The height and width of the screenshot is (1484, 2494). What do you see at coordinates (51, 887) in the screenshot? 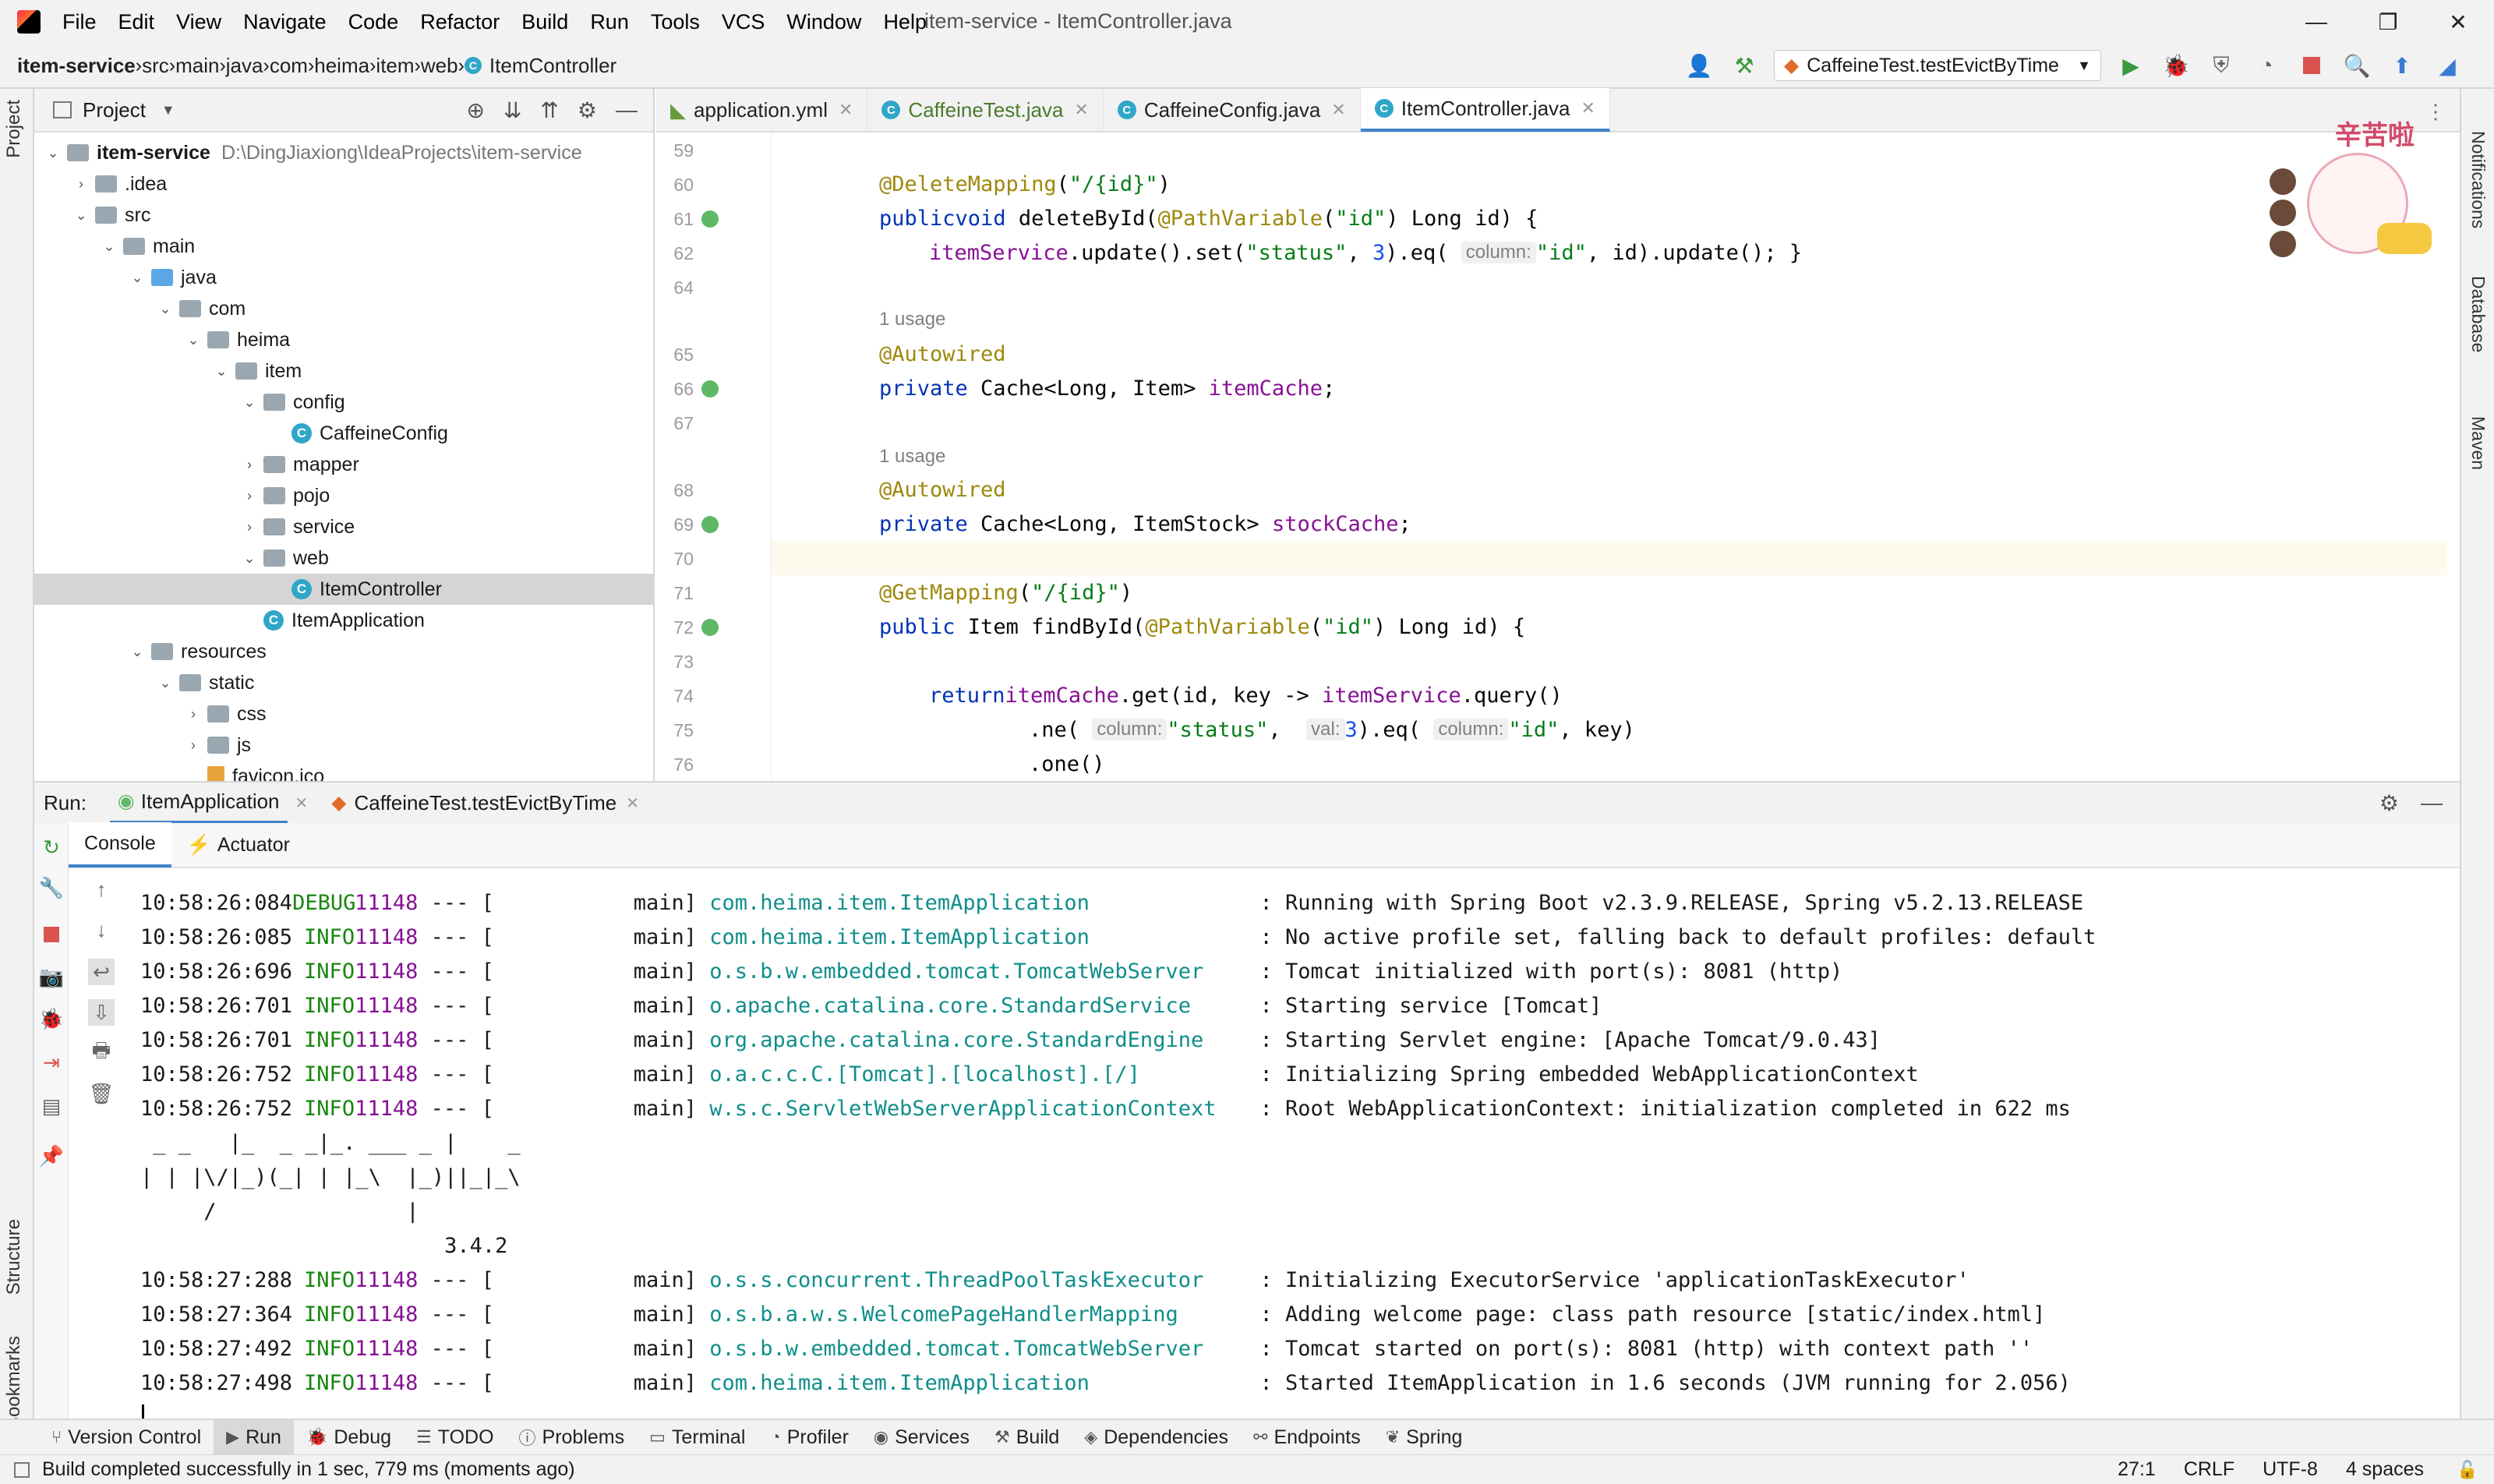
I see `wrench-icon: 🔧` at bounding box center [51, 887].